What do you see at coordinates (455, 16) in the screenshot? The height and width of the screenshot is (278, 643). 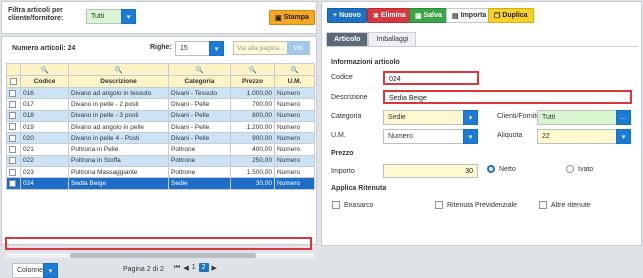 I see `import-icon: ▤` at bounding box center [455, 16].